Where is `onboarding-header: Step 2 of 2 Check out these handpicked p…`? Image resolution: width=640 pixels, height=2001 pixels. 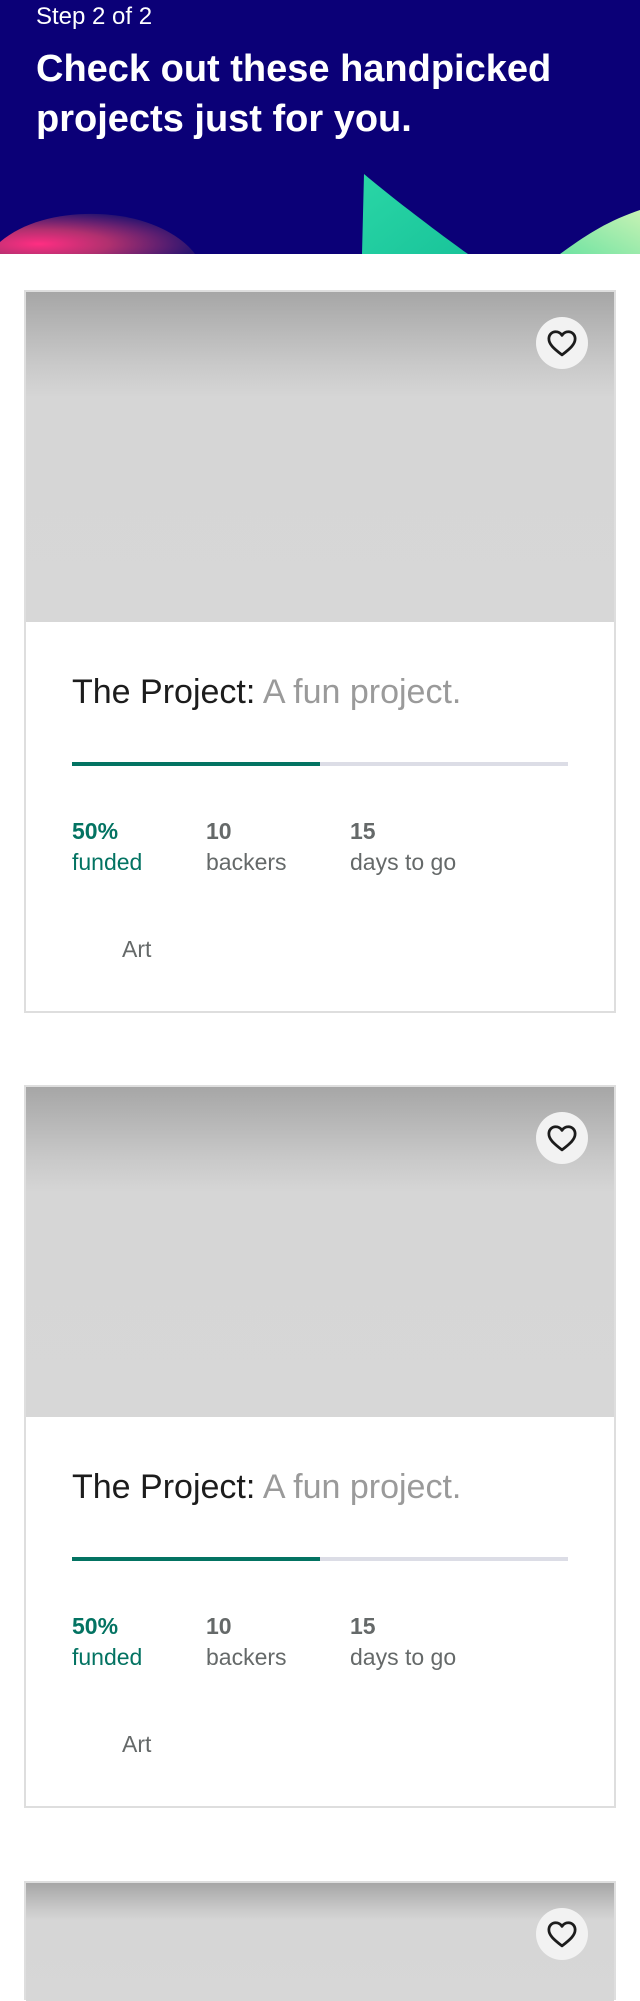 onboarding-header: Step 2 of 2 Check out these handpicked p… is located at coordinates (320, 127).